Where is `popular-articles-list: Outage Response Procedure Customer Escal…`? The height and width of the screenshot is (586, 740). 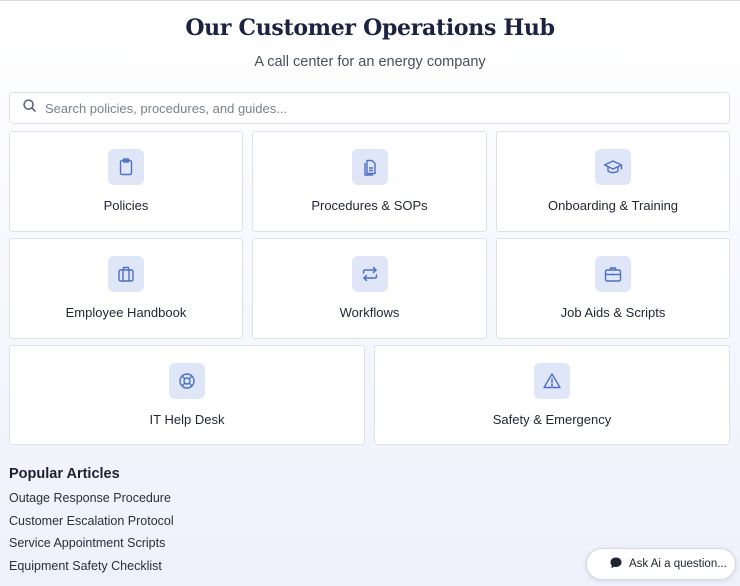 popular-articles-list: Outage Response Procedure Customer Escal… is located at coordinates (91, 535).